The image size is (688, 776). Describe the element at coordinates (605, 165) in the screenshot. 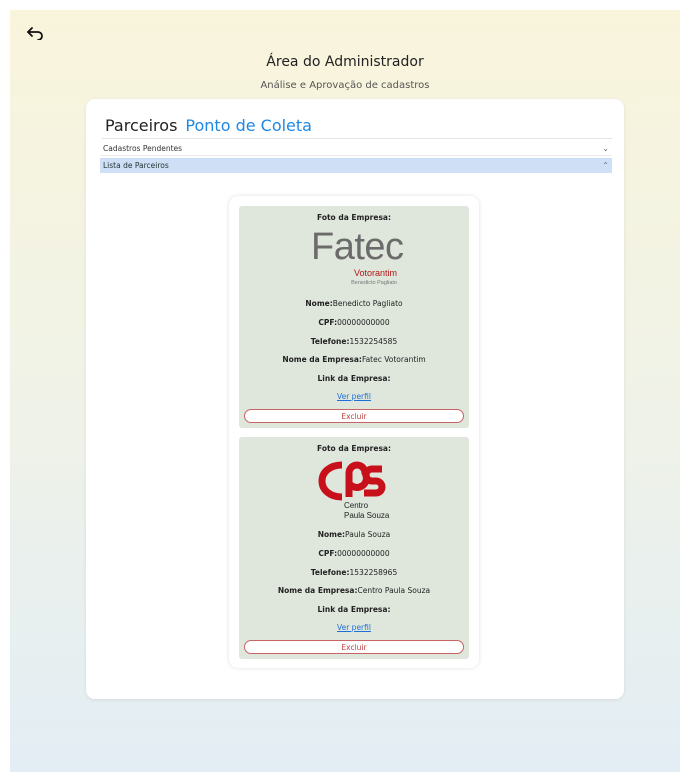

I see `chevron-up-icon: ⌃` at that location.